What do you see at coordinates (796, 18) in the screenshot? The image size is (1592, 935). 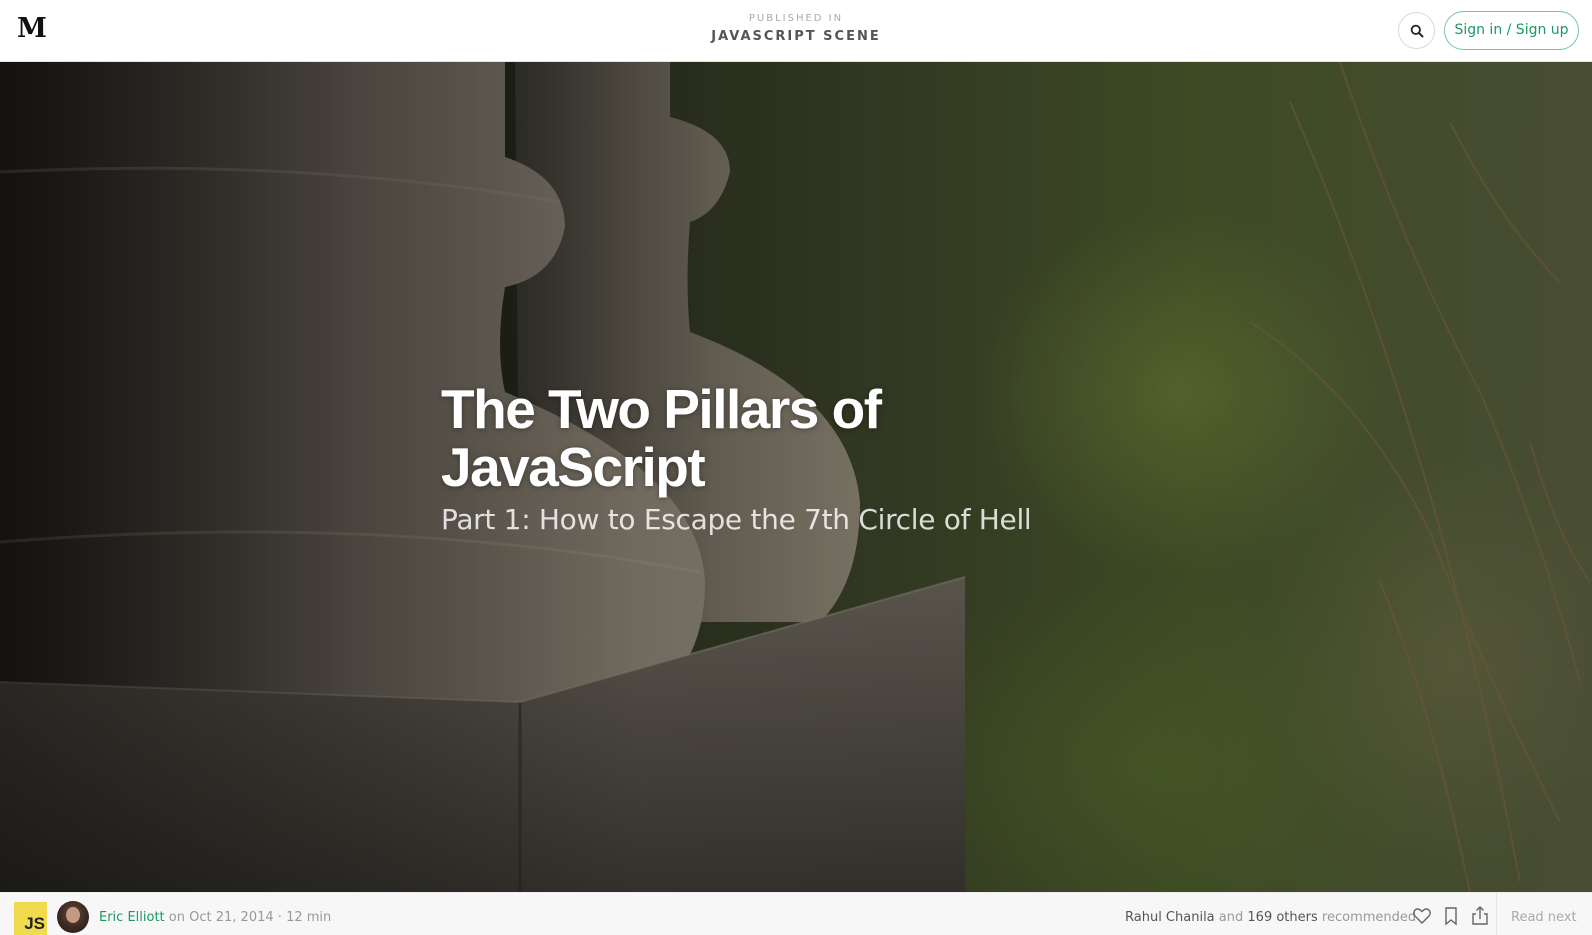 I see `published-in-label: PUBLISHED IN` at bounding box center [796, 18].